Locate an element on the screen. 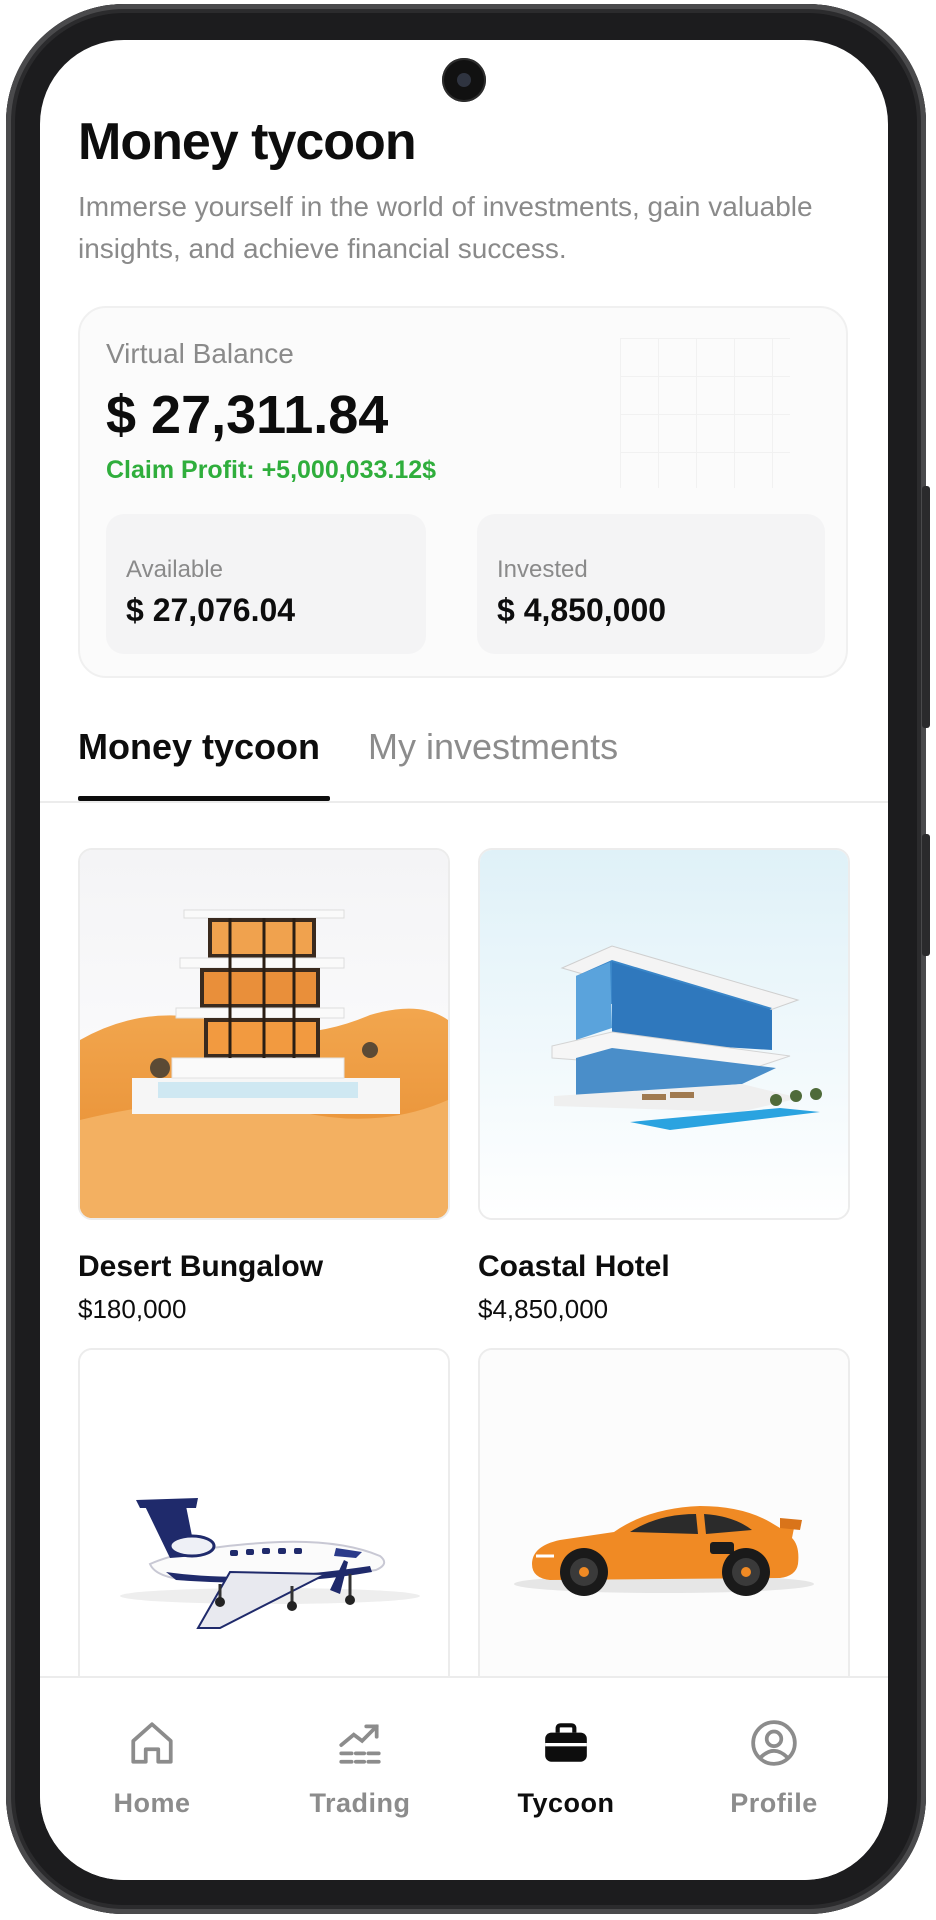  available-label: Available is located at coordinates (174, 569).